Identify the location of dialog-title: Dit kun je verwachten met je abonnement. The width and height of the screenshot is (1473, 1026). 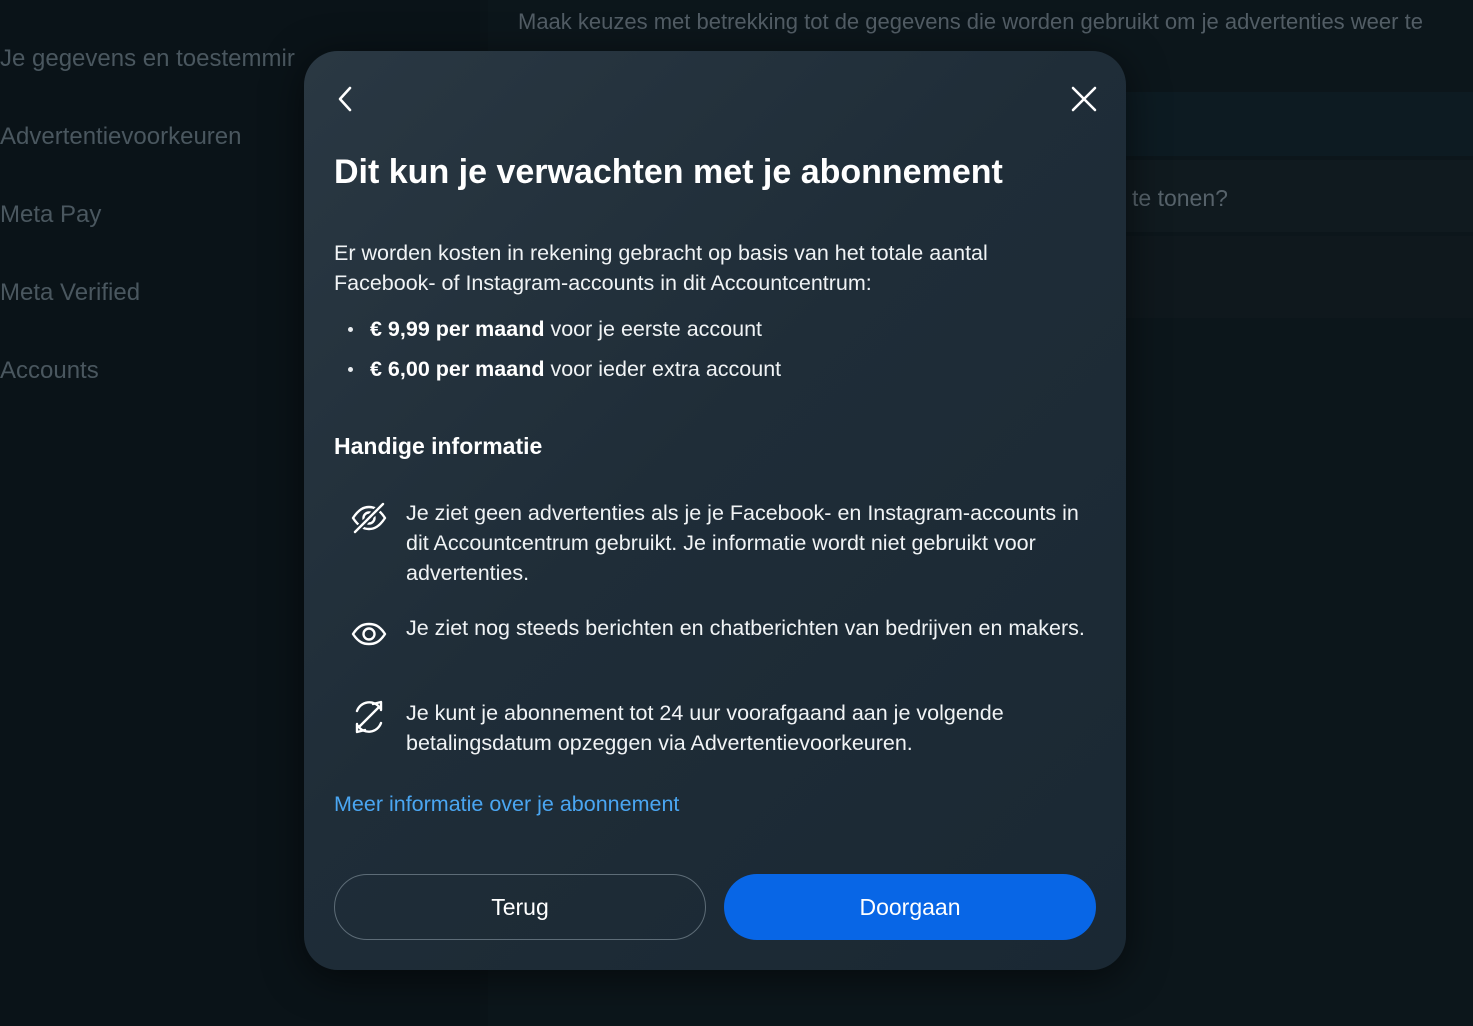
(668, 172).